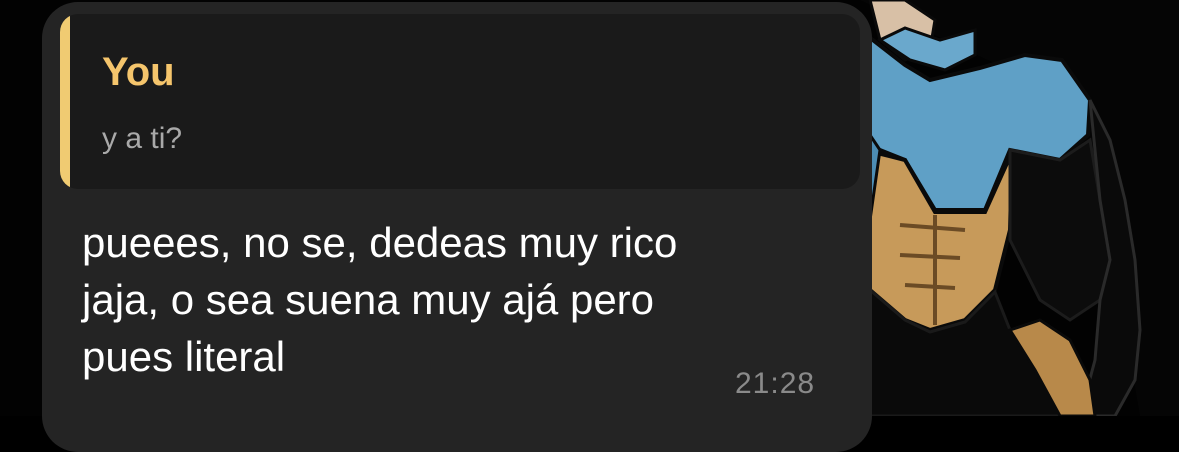 Image resolution: width=1179 pixels, height=452 pixels. What do you see at coordinates (142, 138) in the screenshot?
I see `reply-text: y a ti?` at bounding box center [142, 138].